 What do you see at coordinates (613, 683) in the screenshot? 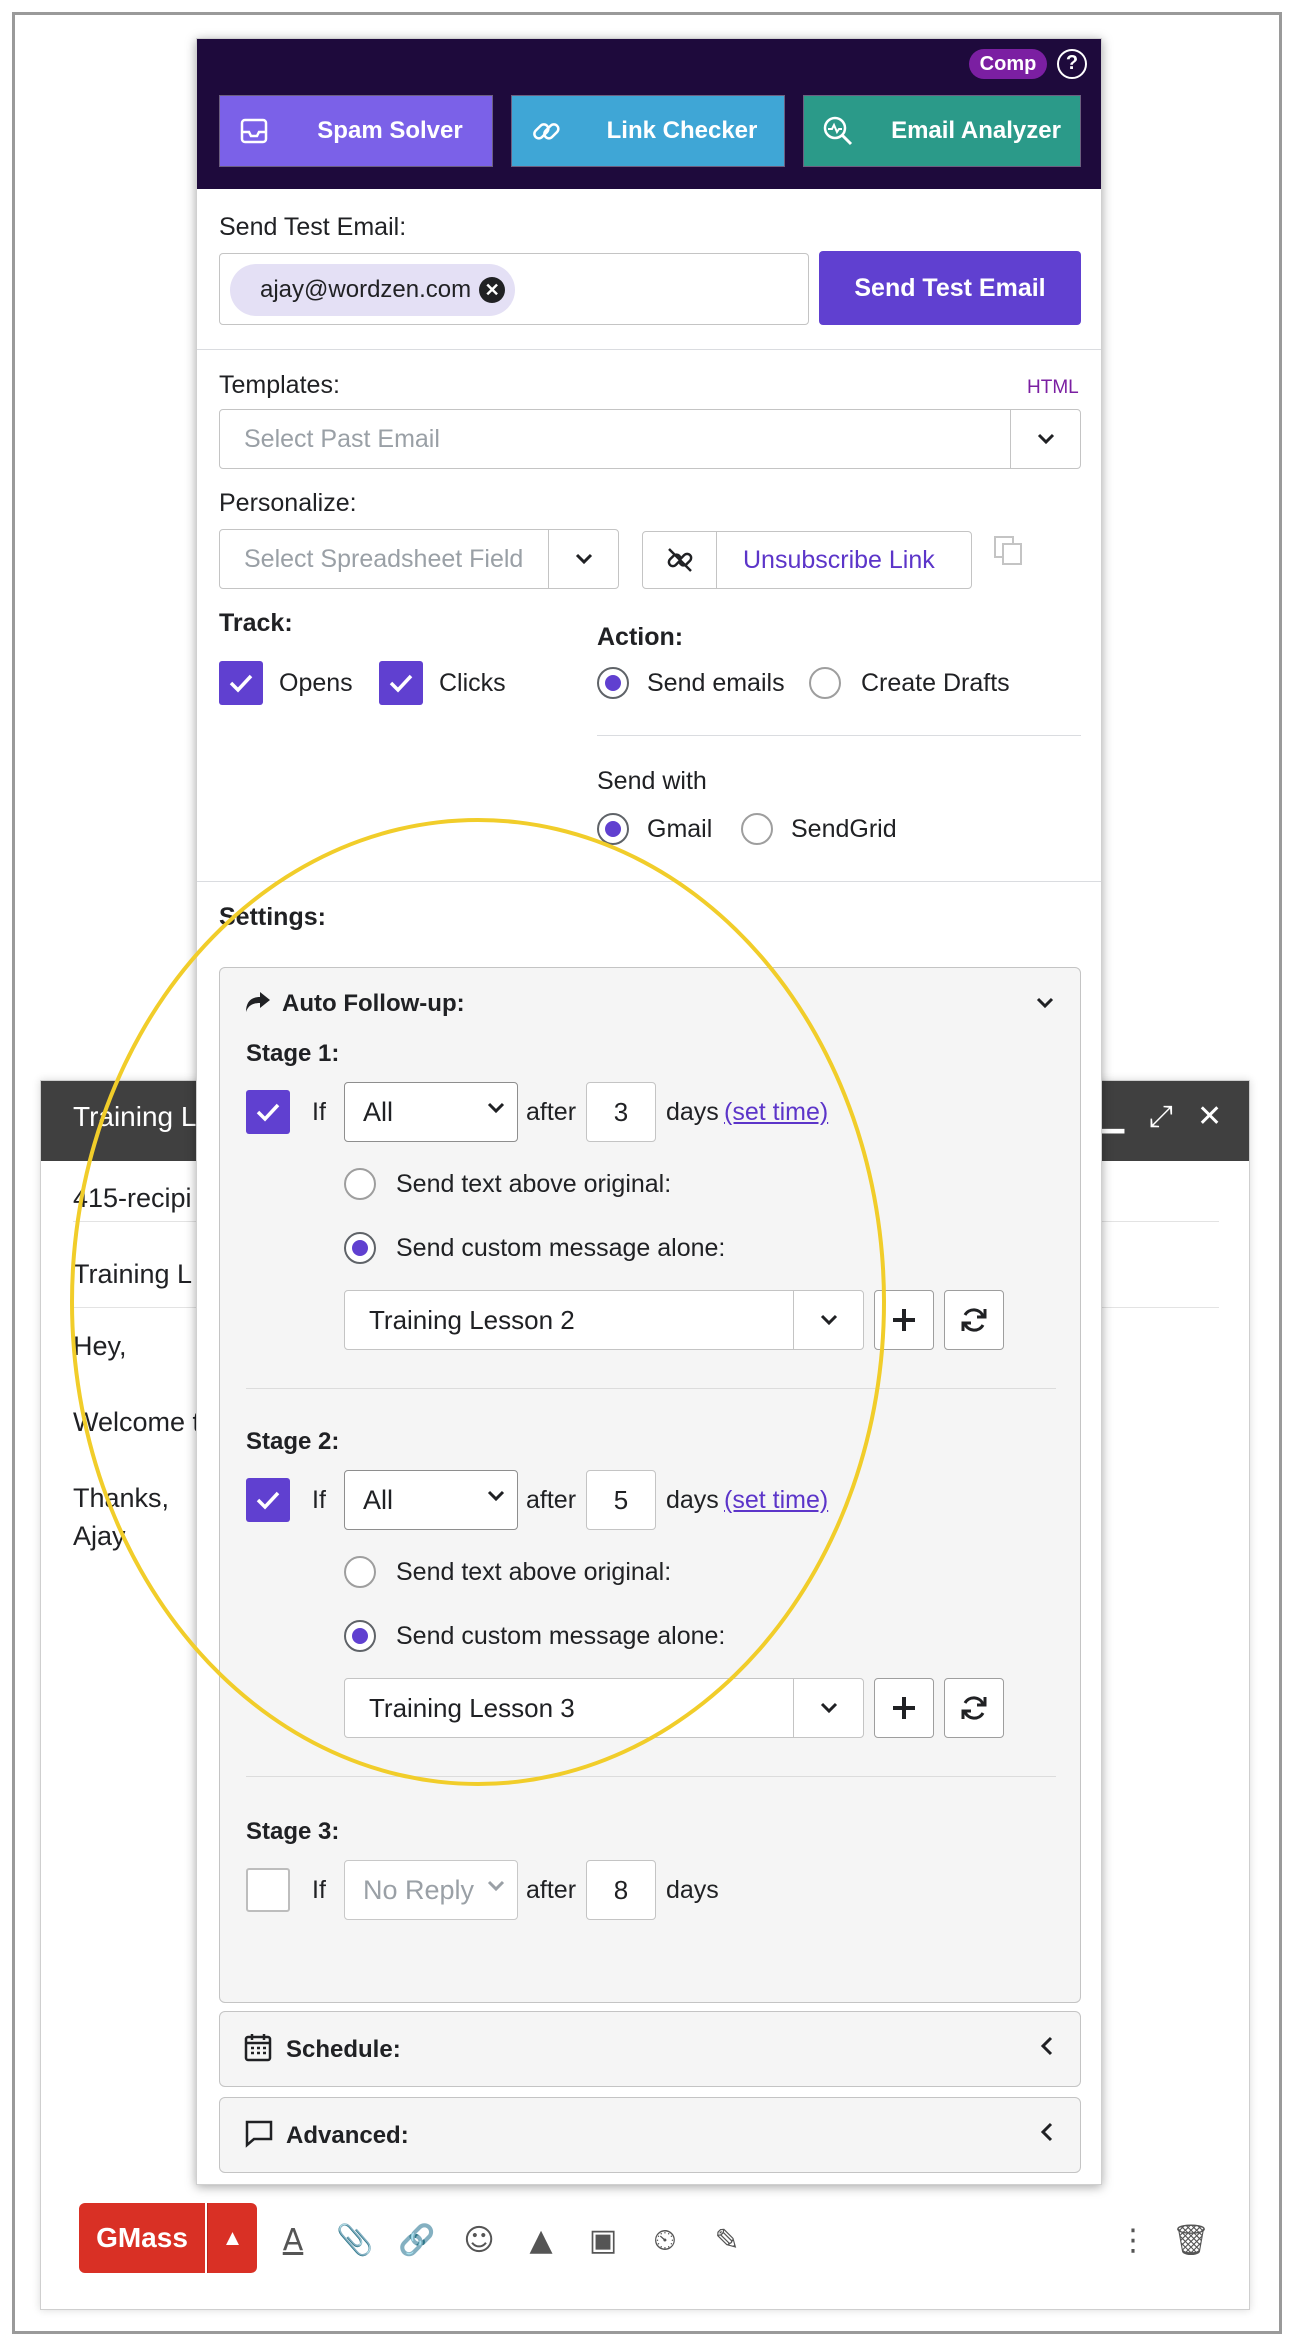
I see `send-emails-radio` at bounding box center [613, 683].